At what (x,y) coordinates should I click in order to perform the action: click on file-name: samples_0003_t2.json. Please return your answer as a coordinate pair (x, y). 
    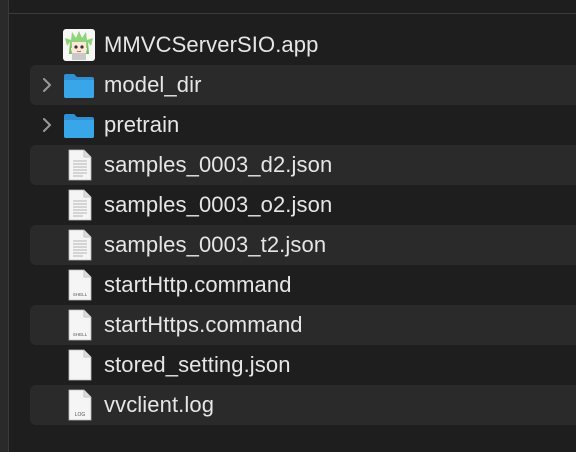
    Looking at the image, I should click on (215, 244).